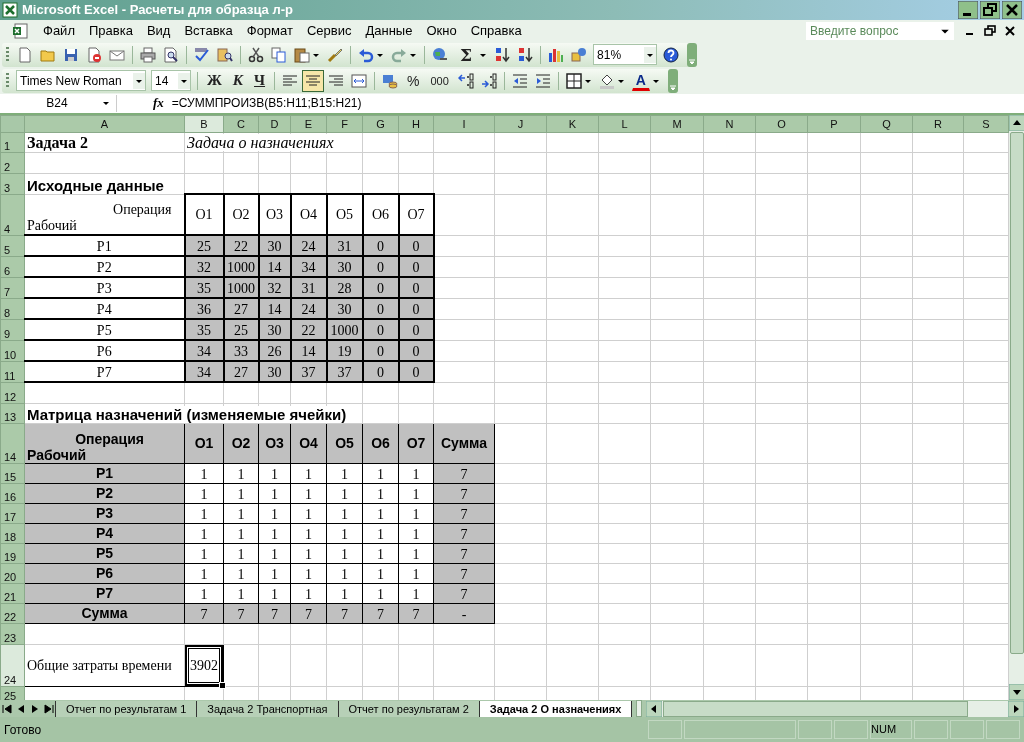 The image size is (1024, 742). What do you see at coordinates (671, 54) in the screenshot?
I see `help-circle-icon` at bounding box center [671, 54].